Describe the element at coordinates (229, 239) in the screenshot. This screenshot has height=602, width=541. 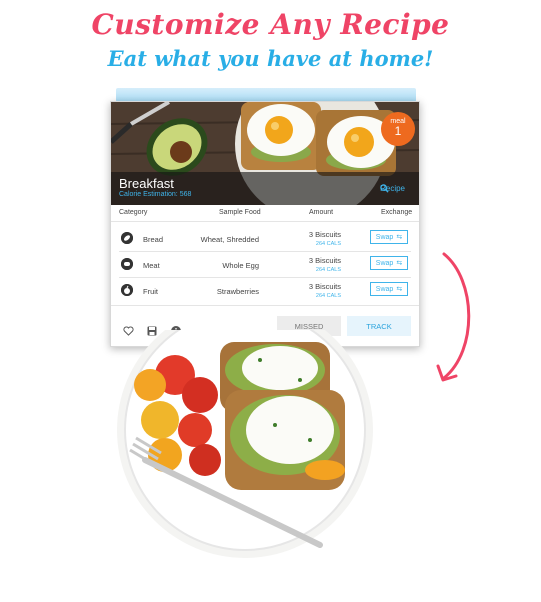
I see `row-sample-food: Wheat, Shredded` at that location.